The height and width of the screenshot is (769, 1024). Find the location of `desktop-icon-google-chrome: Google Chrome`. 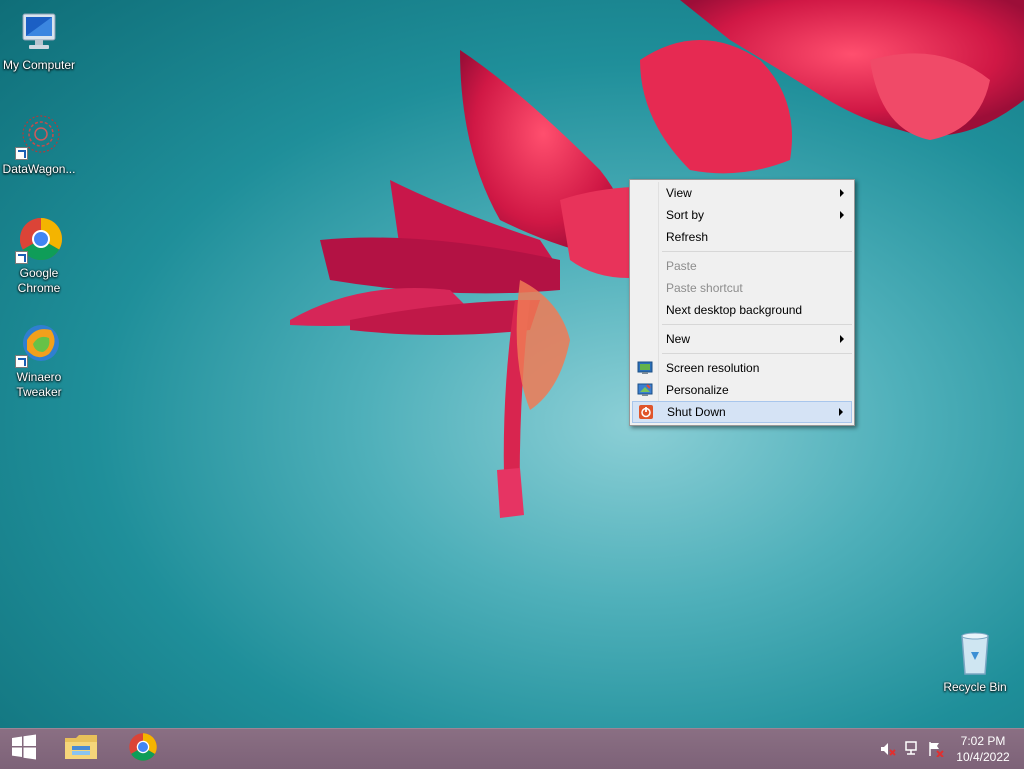

desktop-icon-google-chrome: Google Chrome is located at coordinates (39, 256).